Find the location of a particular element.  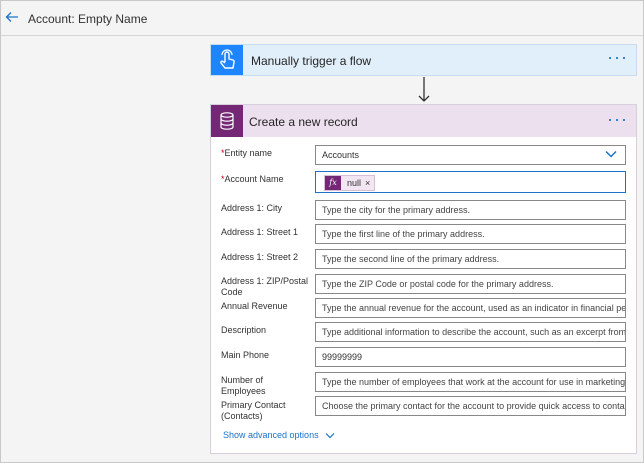

connector-arrow-icon is located at coordinates (424, 89).